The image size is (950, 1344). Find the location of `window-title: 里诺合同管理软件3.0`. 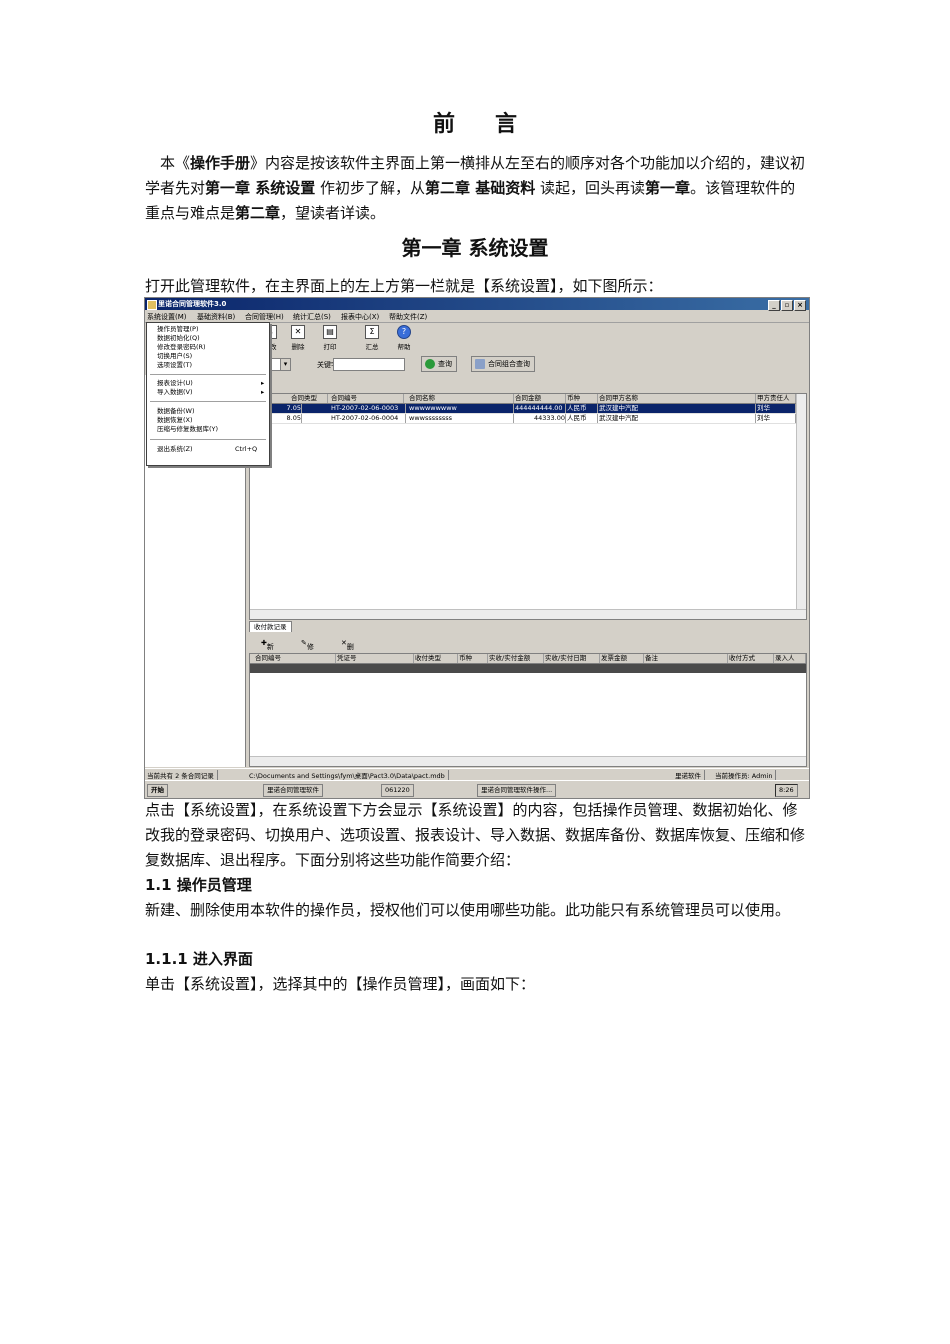

window-title: 里诺合同管理软件3.0 is located at coordinates (192, 304).